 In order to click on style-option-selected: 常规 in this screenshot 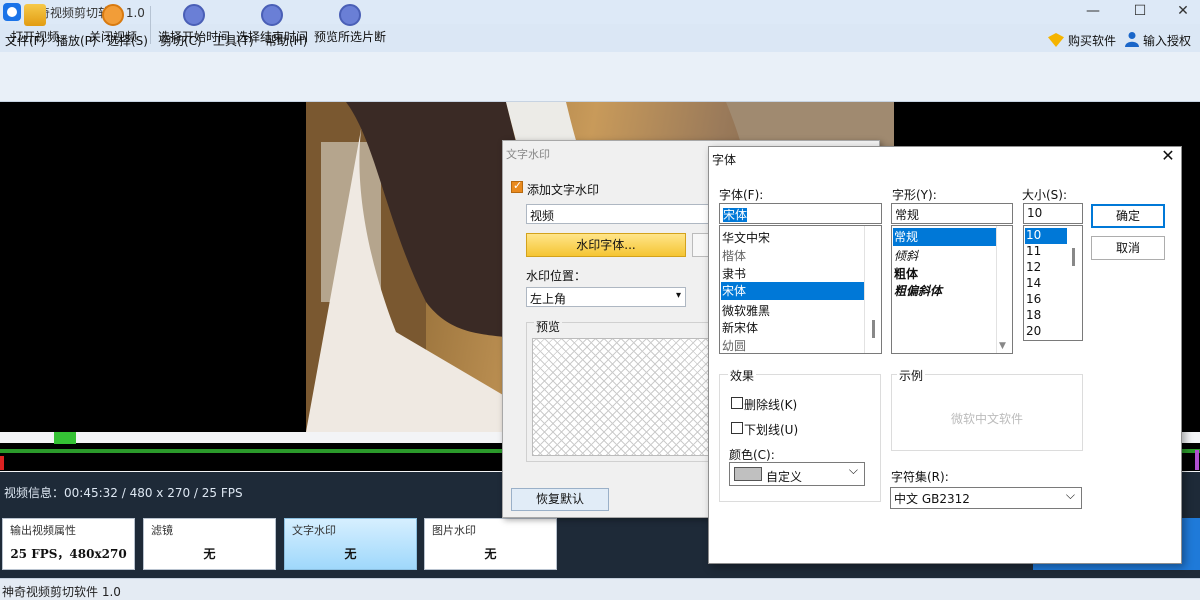, I will do `click(945, 237)`.